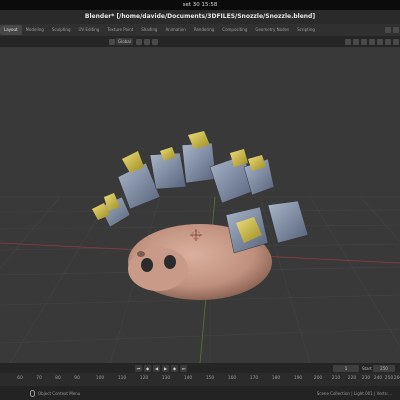 The image size is (400, 400). What do you see at coordinates (11, 30) in the screenshot?
I see `tab-layout: Layout` at bounding box center [11, 30].